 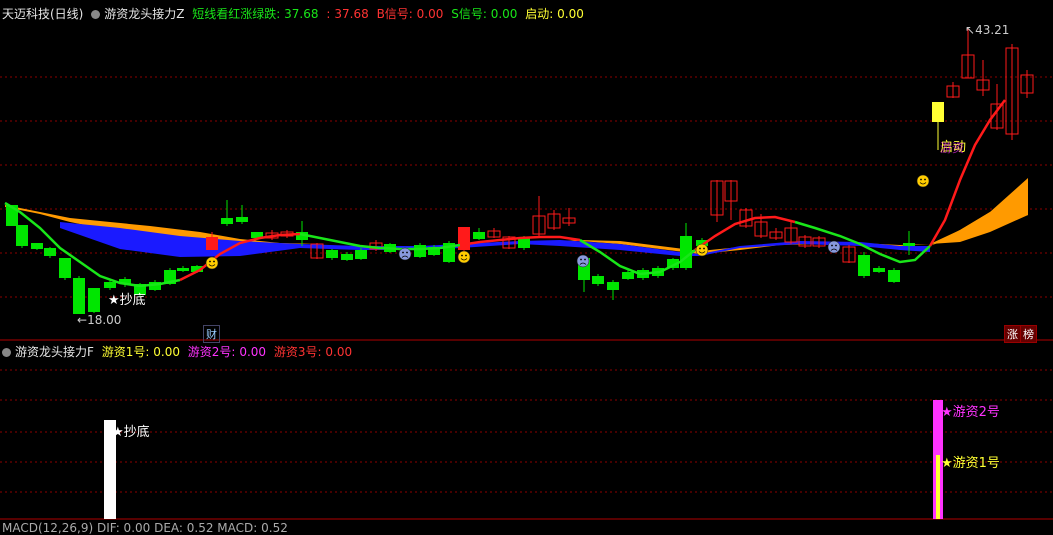 What do you see at coordinates (970, 463) in the screenshot?
I see `sub-y1-mark: ★游资1号` at bounding box center [970, 463].